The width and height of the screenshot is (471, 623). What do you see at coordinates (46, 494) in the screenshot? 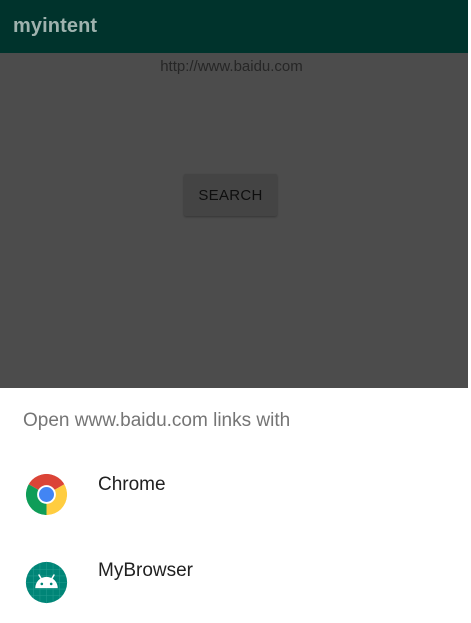
I see `chrome-icon` at bounding box center [46, 494].